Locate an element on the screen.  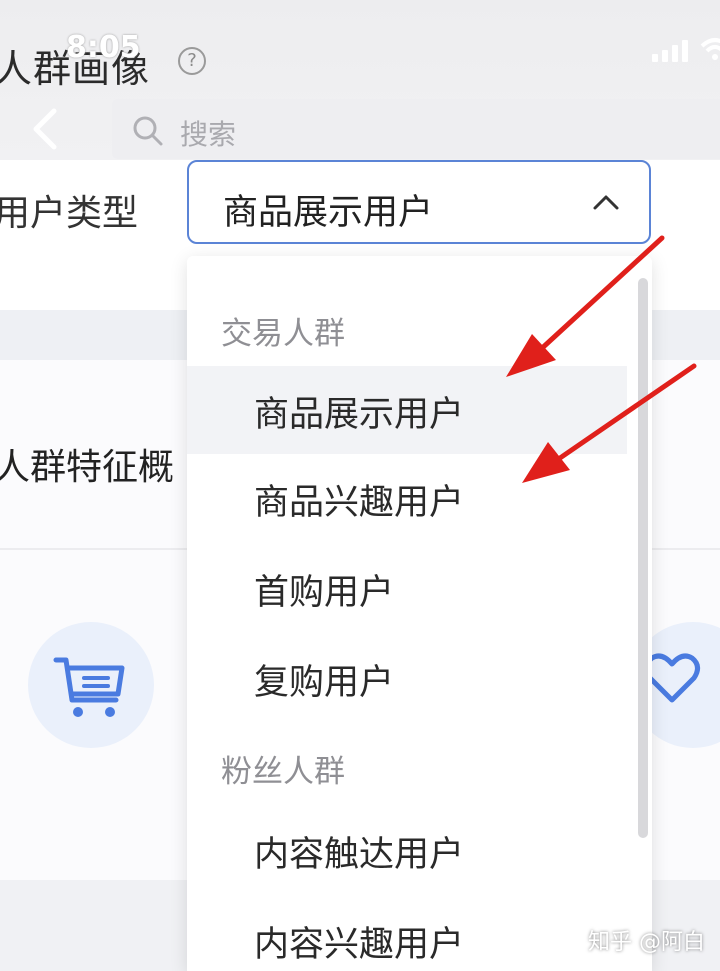
option-label: 商品展示用户 is located at coordinates (359, 415).